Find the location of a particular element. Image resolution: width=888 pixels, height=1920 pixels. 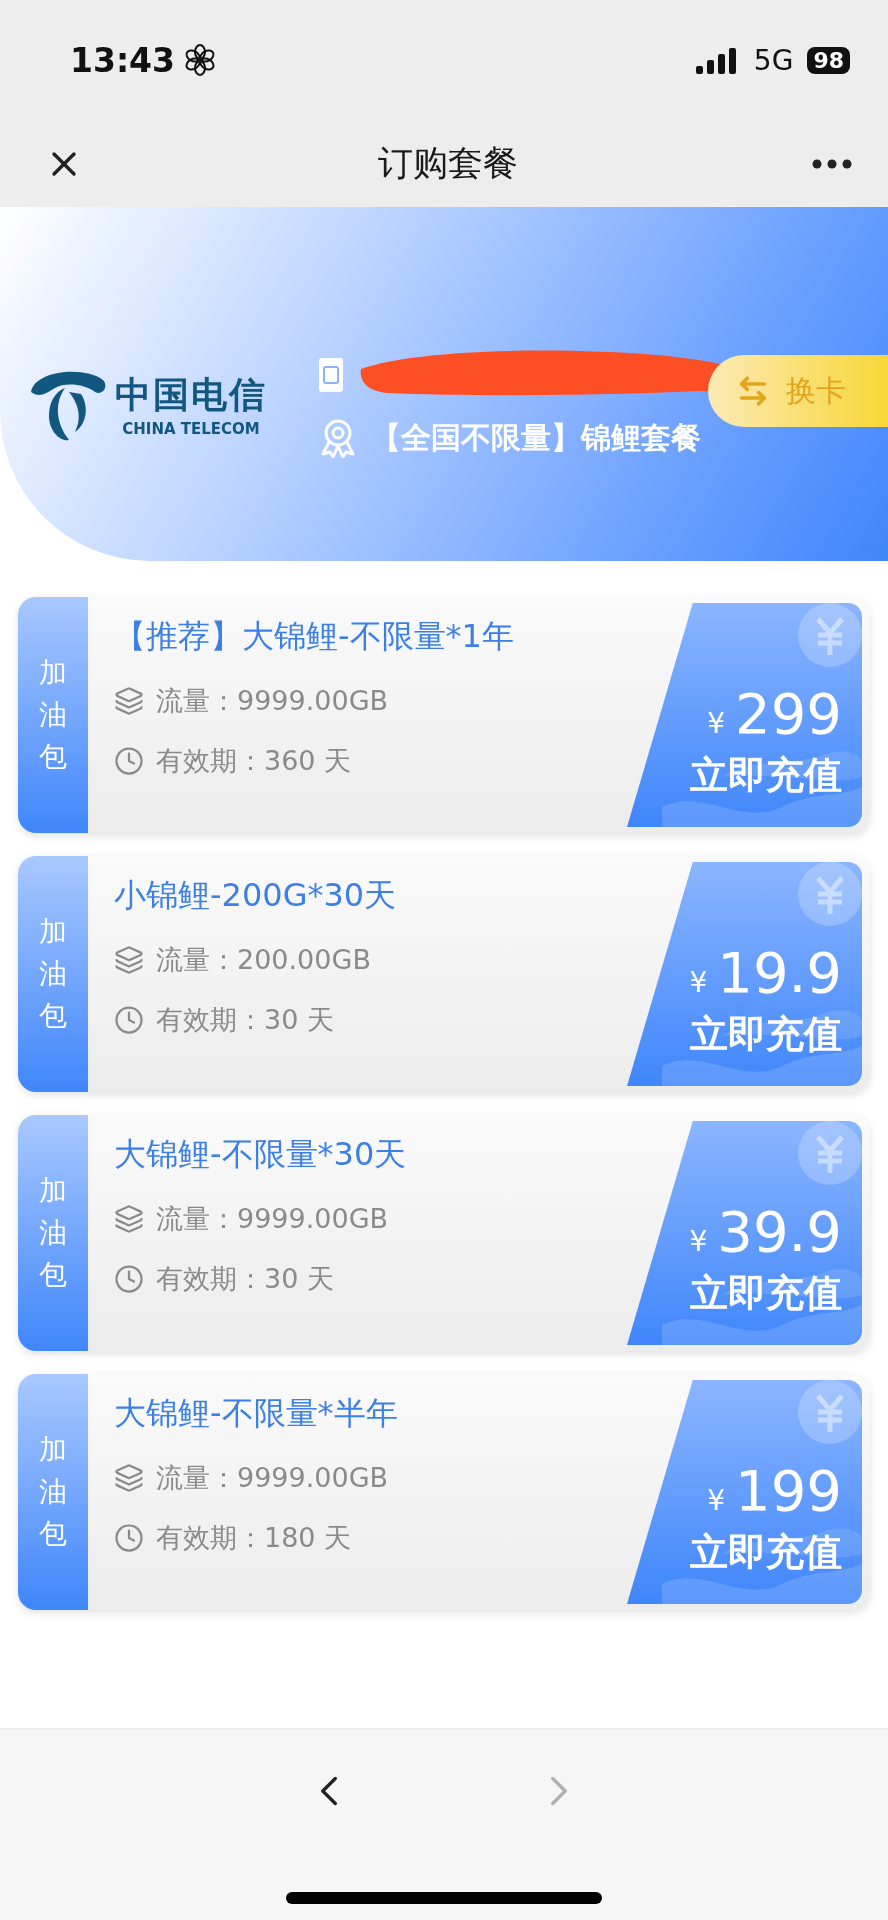

package-title: 大锦鲤-不限量*半年 is located at coordinates (256, 1413).